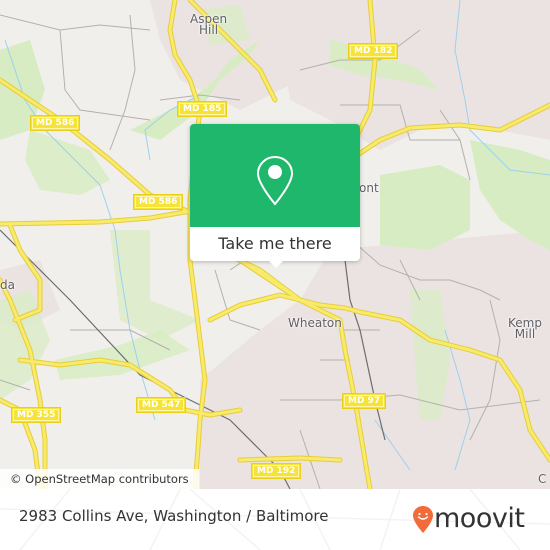  I want to click on moovit-wordmark: moovit, so click(479, 518).